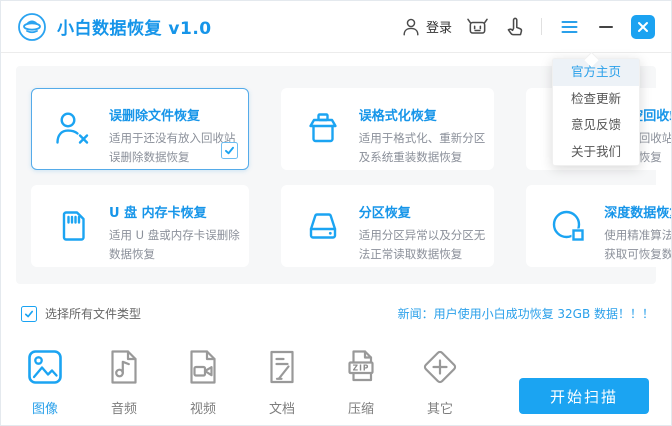  I want to click on card-desc-line1: 适用 U 盘或内存卡误删除, so click(174, 235).